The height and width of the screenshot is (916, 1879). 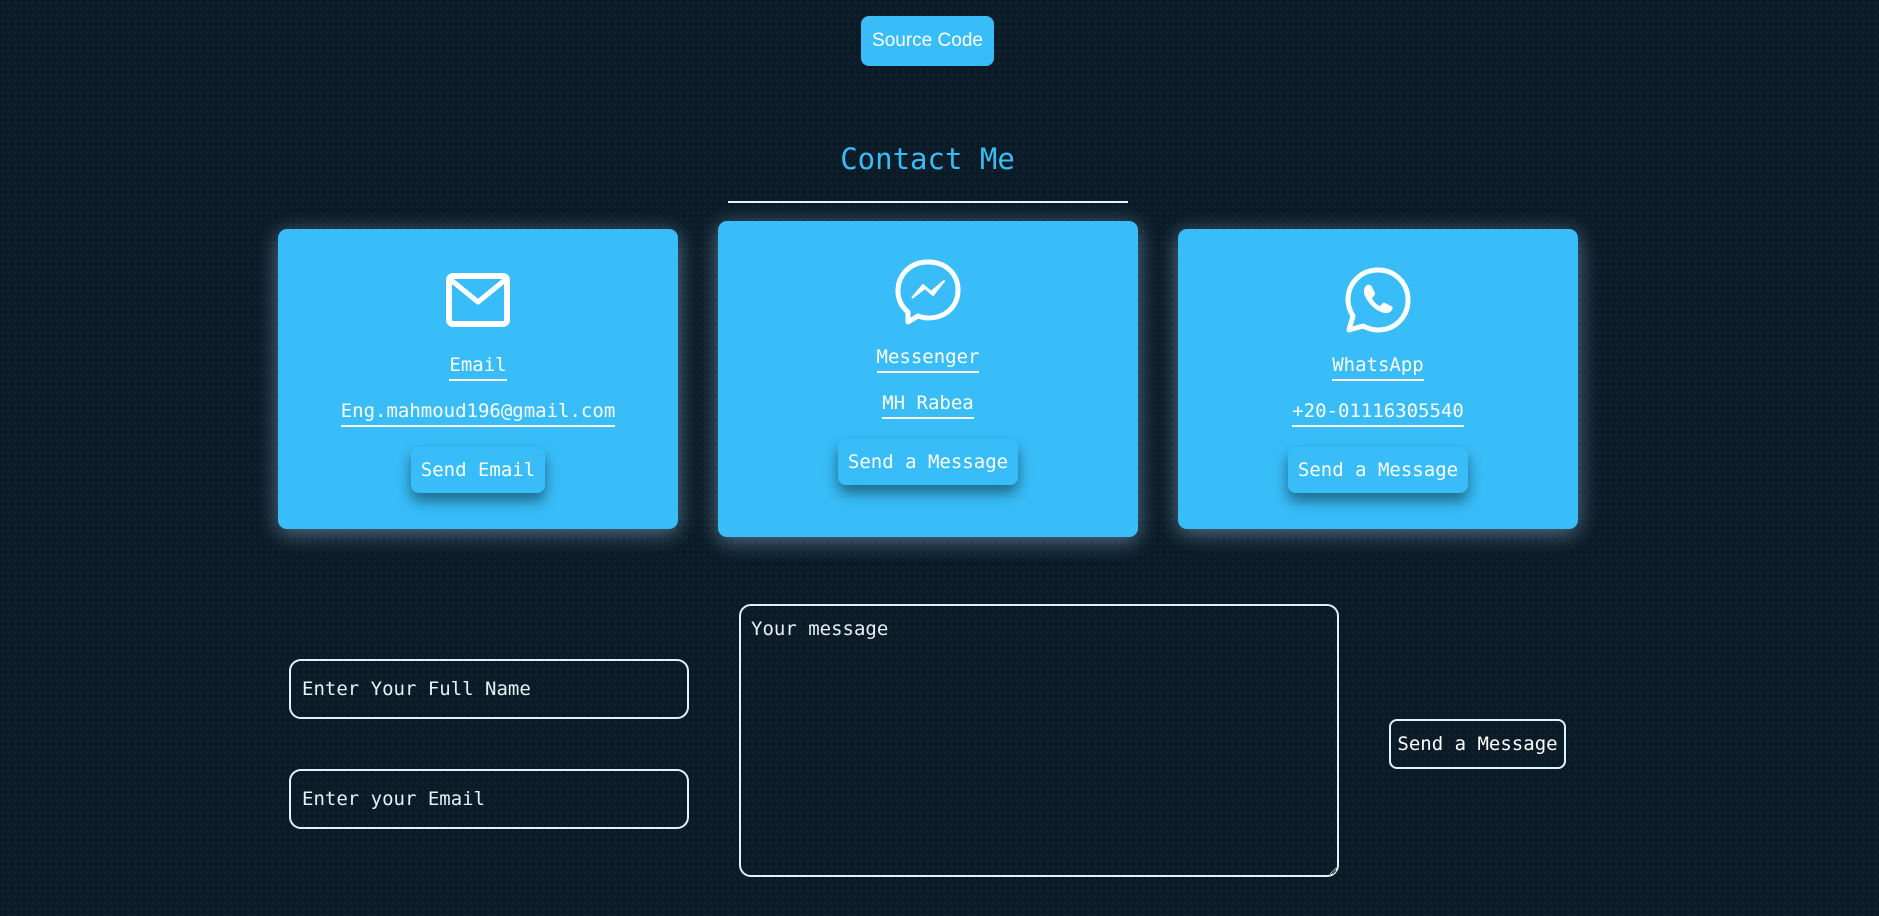 What do you see at coordinates (478, 413) in the screenshot?
I see `email-address: Eng.mahmoud196@gmail.com` at bounding box center [478, 413].